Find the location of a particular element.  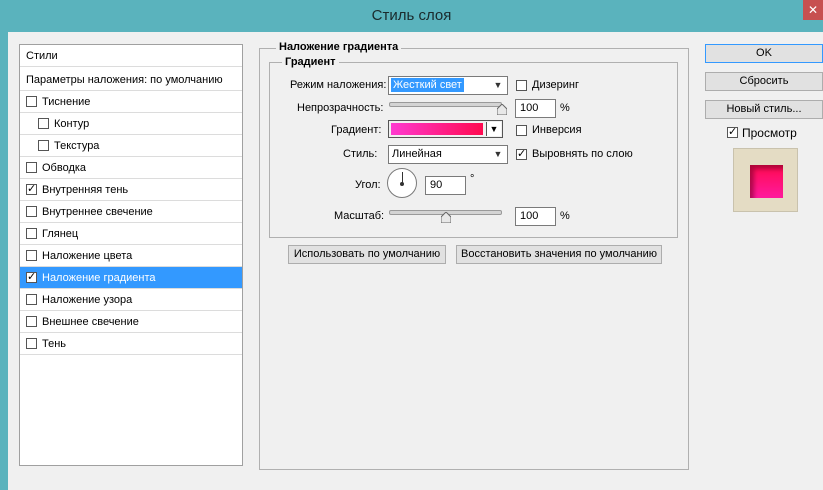

align-with-layer-label: Выровнять по слою is located at coordinates (582, 154).